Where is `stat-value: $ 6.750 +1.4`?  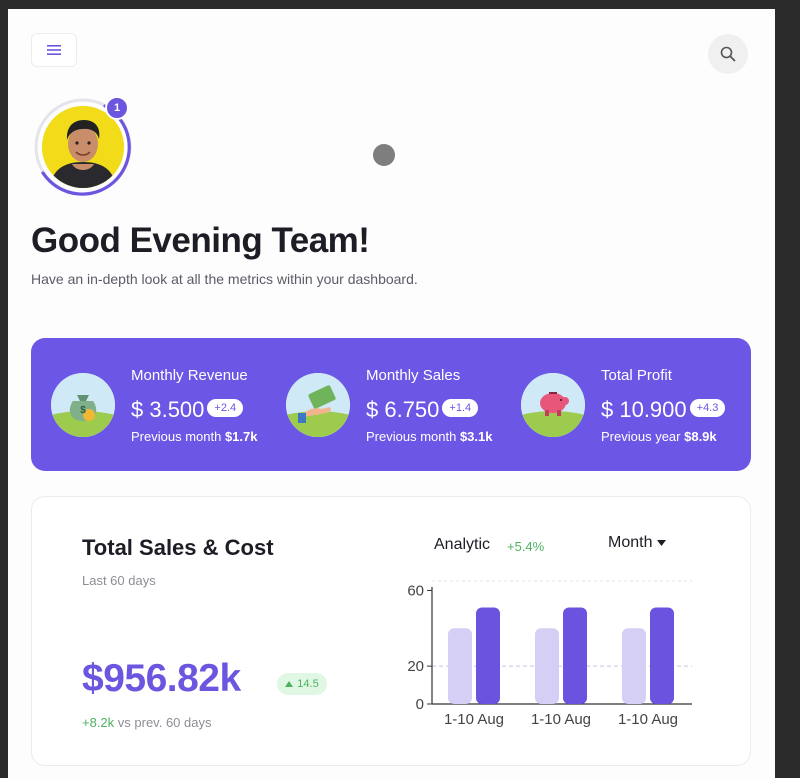 stat-value: $ 6.750 +1.4 is located at coordinates (422, 410).